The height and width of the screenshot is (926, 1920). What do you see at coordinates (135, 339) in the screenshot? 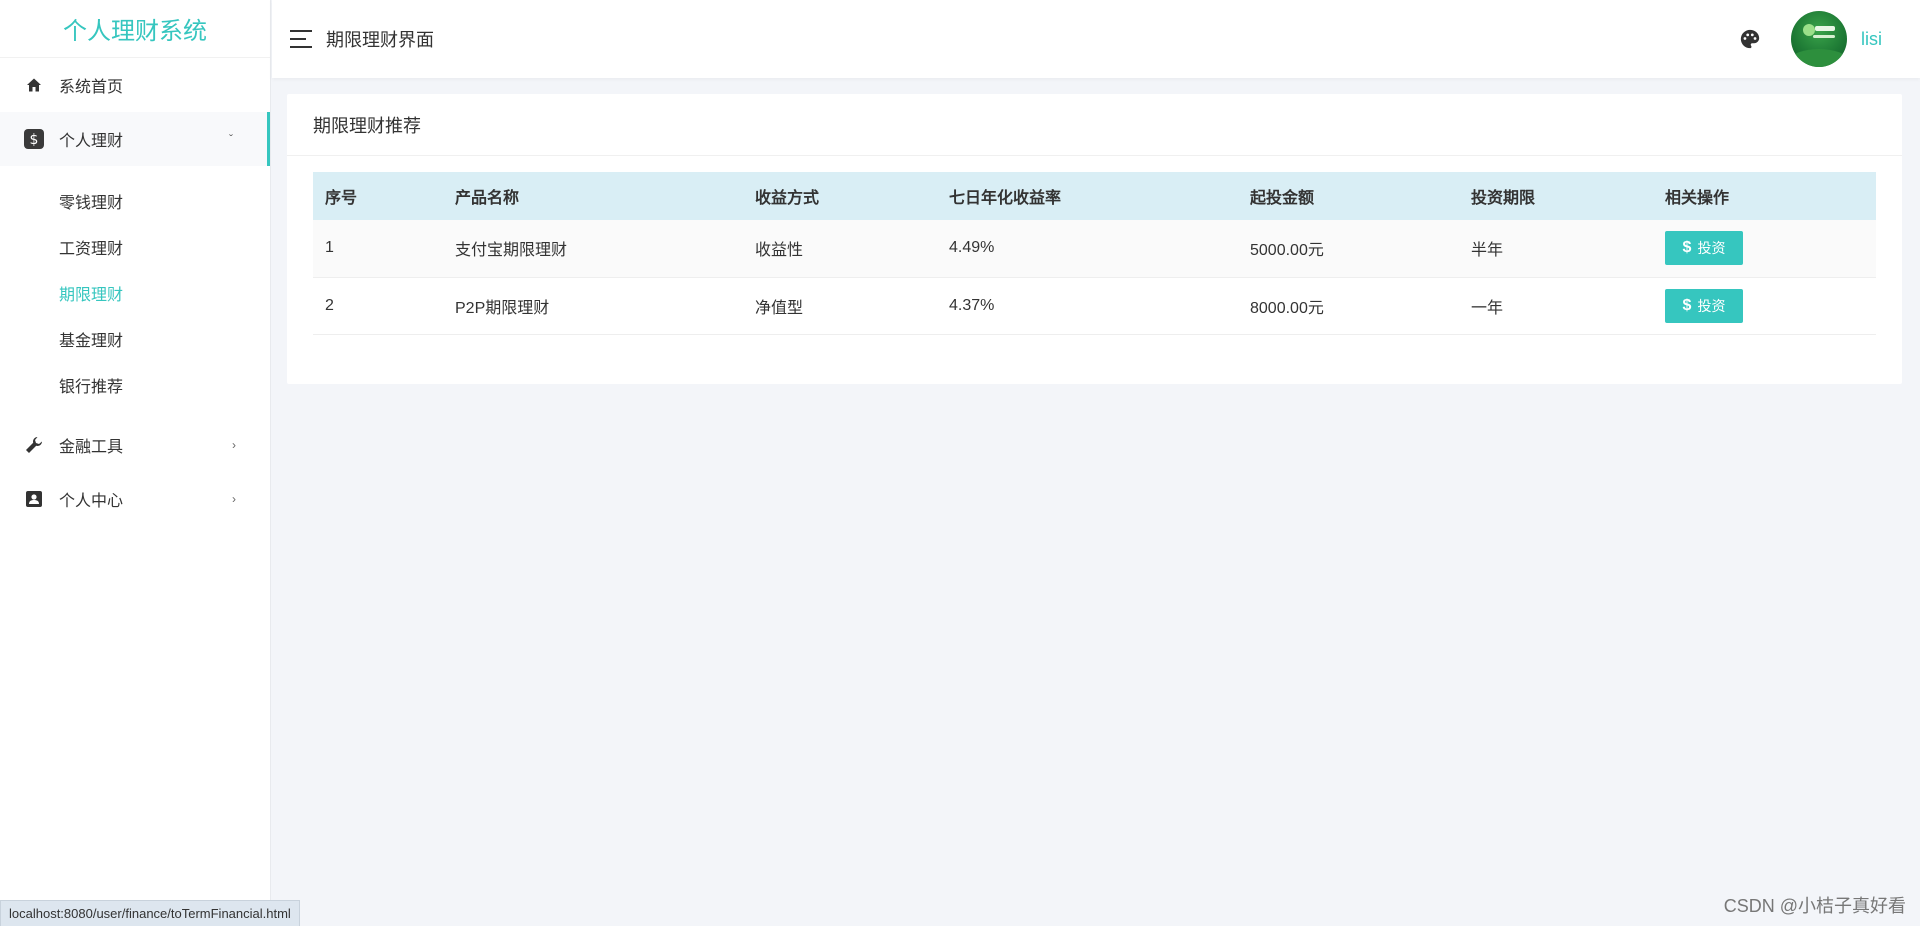
I see `submenu-item-fund: 基金理财` at bounding box center [135, 339].